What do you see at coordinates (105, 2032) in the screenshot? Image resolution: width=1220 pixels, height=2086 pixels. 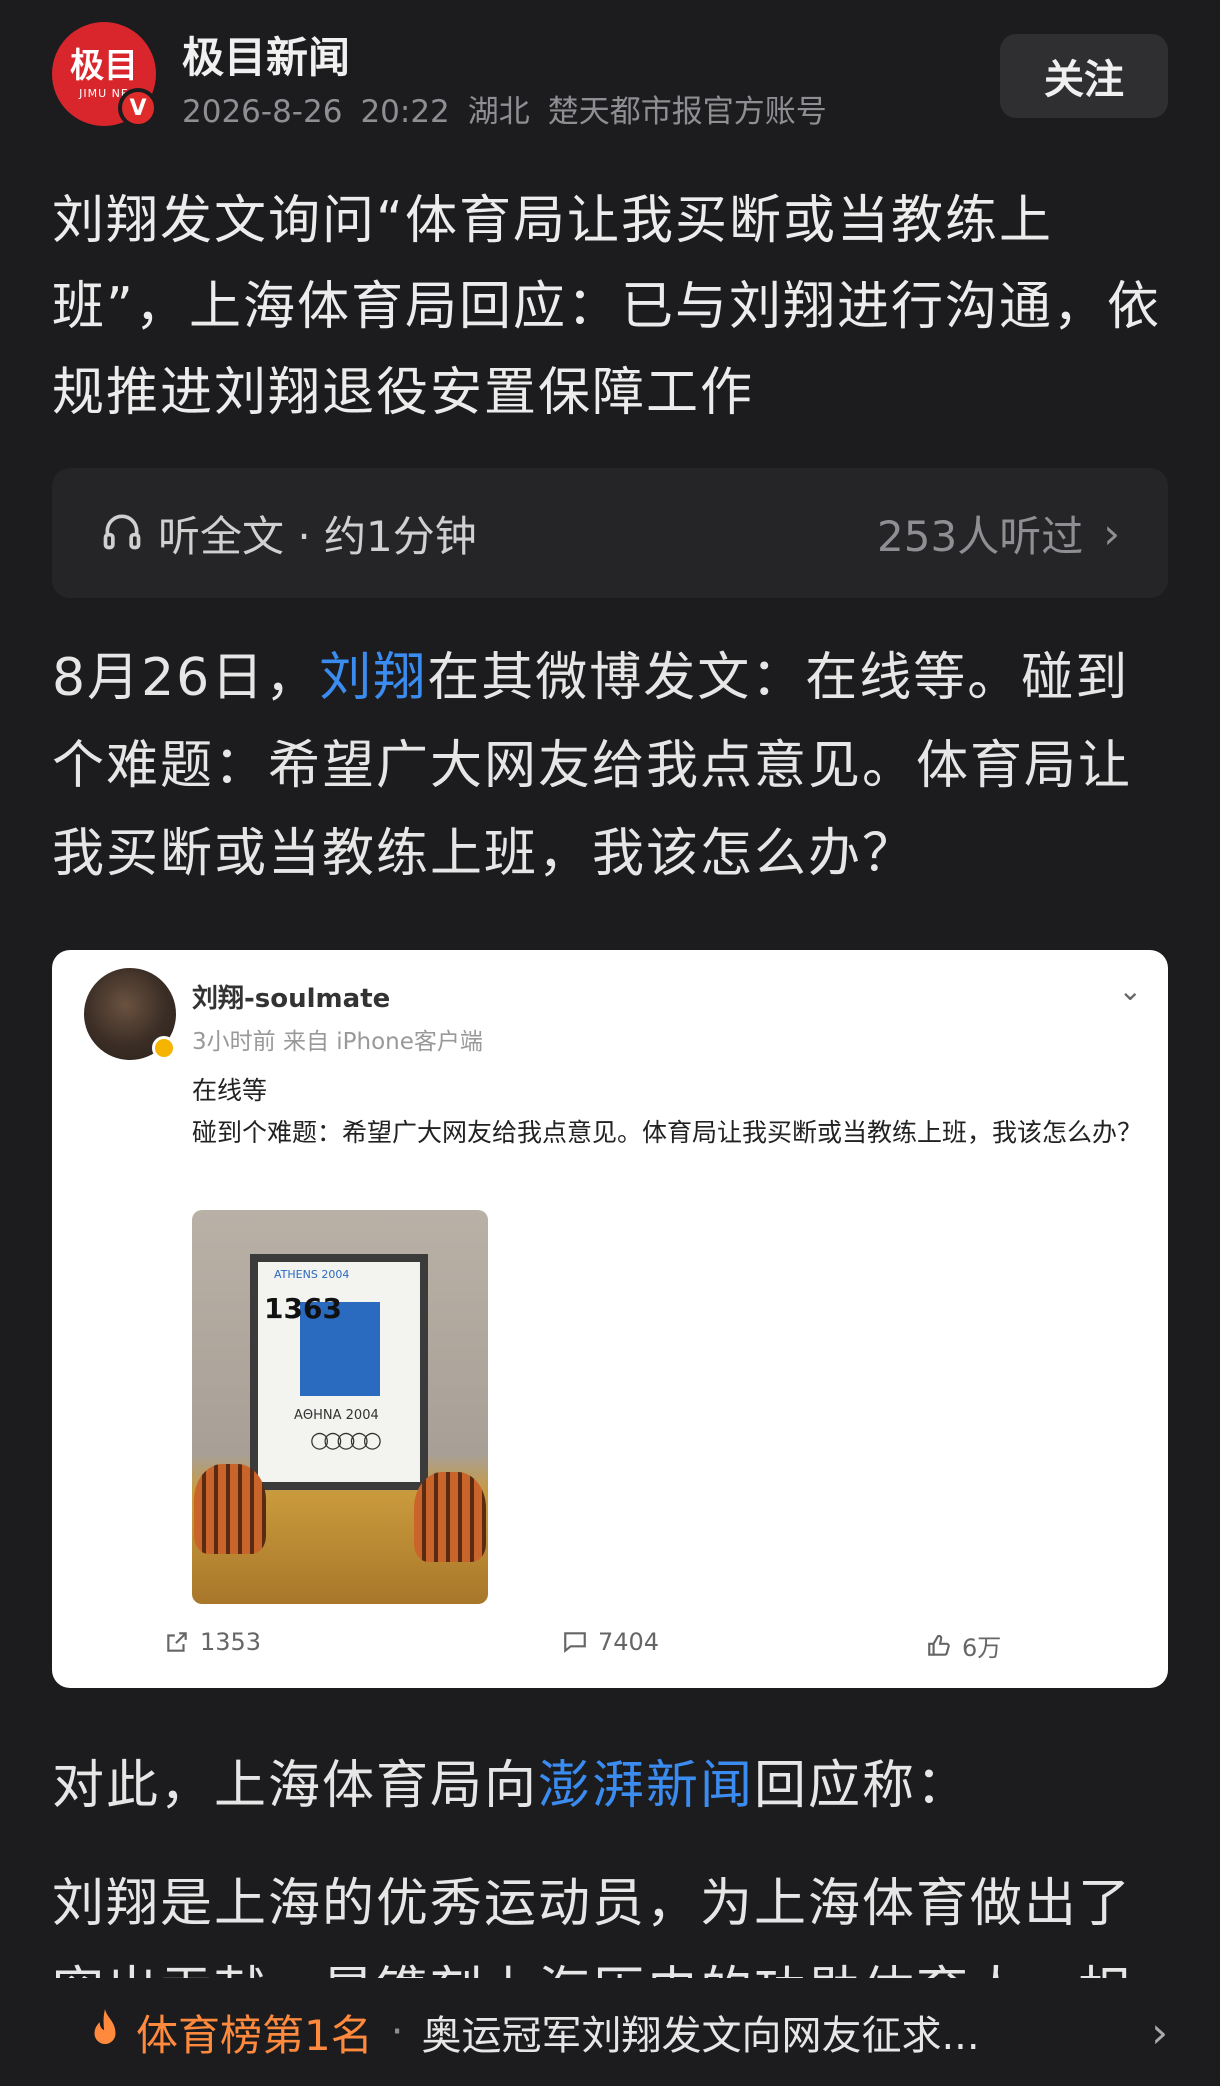 I see `fire-icon` at bounding box center [105, 2032].